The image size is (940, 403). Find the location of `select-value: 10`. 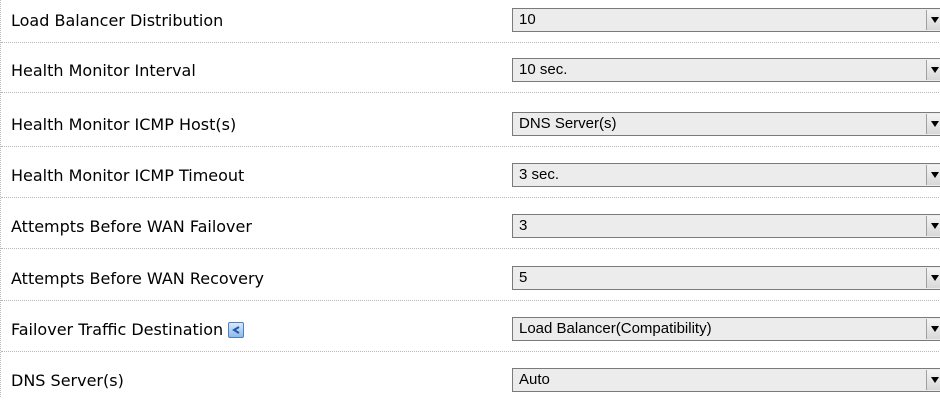

select-value: 10 is located at coordinates (527, 19).